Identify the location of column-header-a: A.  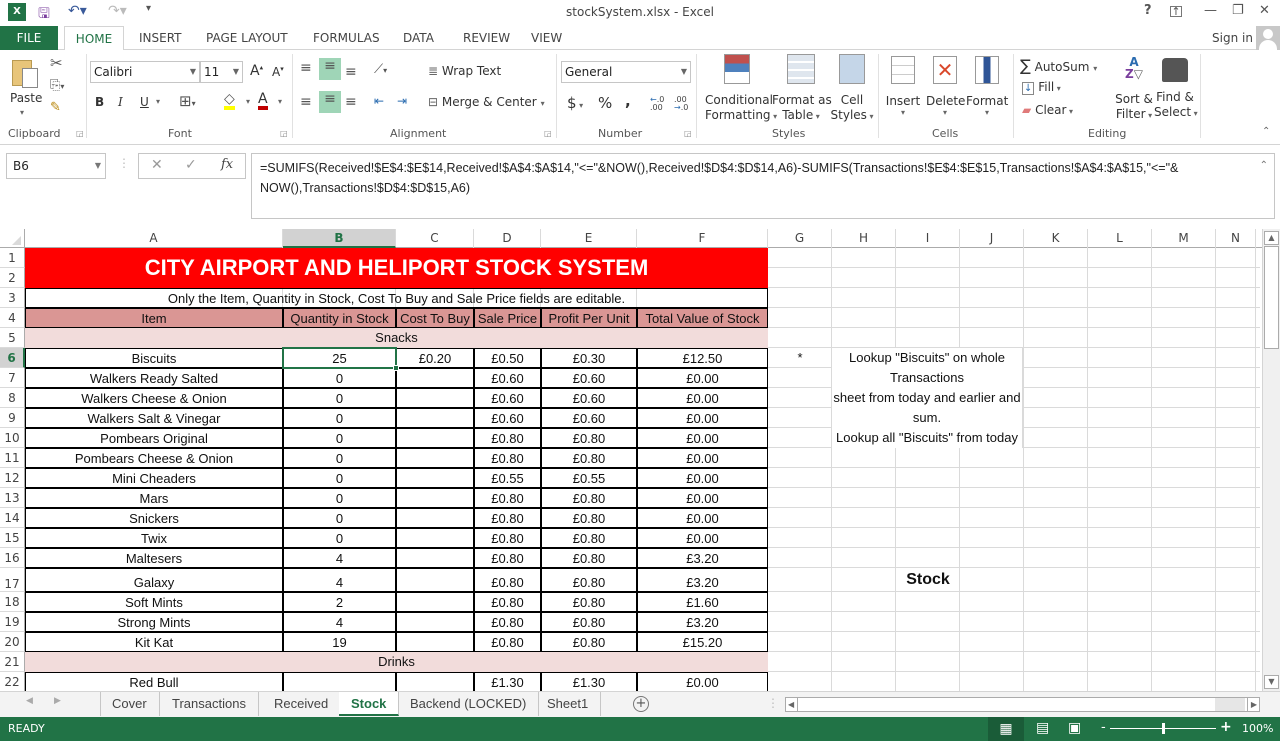
(154, 238).